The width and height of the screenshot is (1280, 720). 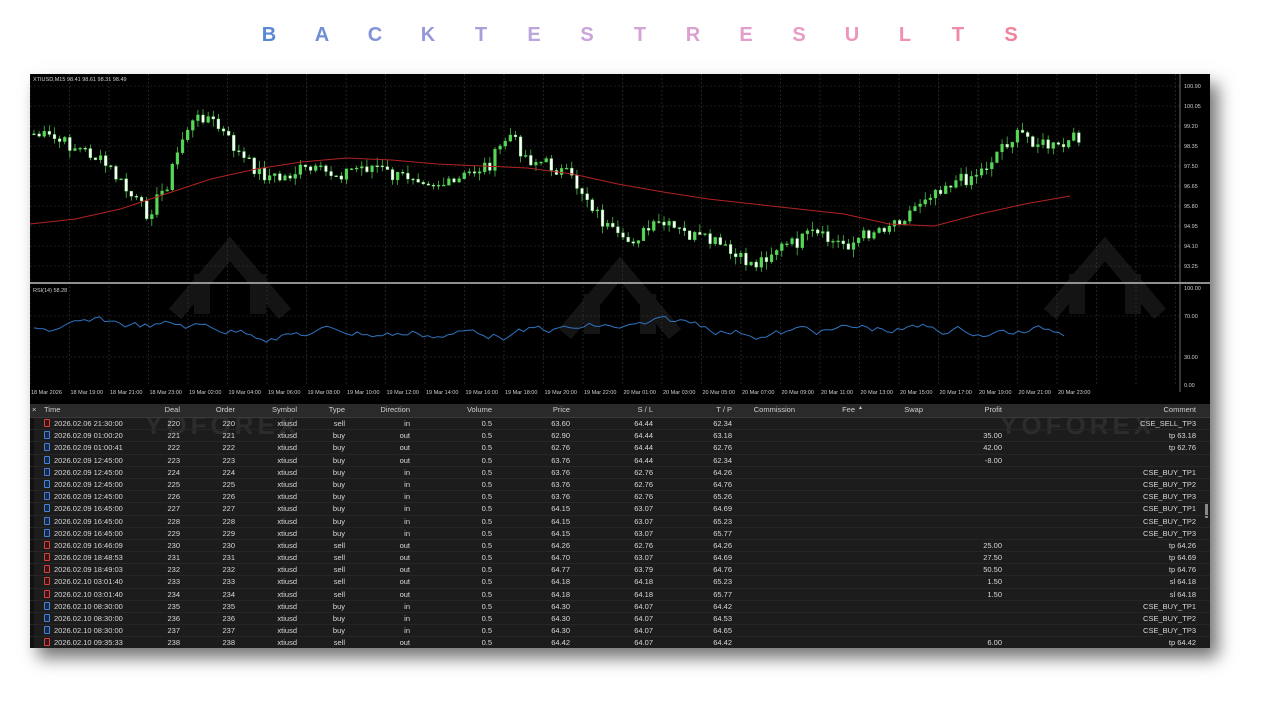 What do you see at coordinates (205, 393) in the screenshot?
I see `time-label: 19 Mar 02:00` at bounding box center [205, 393].